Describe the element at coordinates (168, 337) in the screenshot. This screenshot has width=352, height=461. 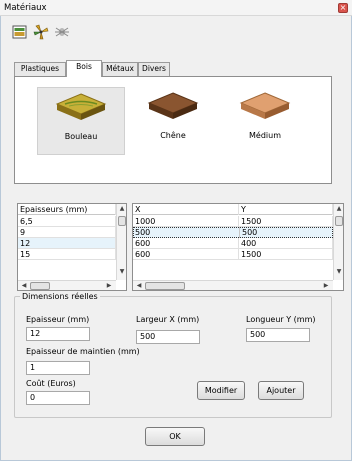
I see `width-field: 500` at that location.